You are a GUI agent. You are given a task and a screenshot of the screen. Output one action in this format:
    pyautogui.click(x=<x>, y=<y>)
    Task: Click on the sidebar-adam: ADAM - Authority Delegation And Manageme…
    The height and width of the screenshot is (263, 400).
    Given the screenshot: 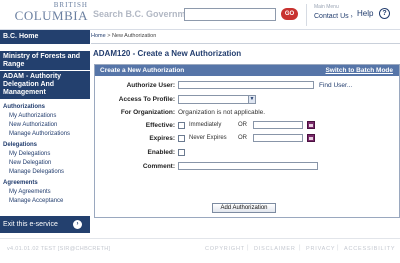 What is the action you would take?
    pyautogui.click(x=45, y=85)
    